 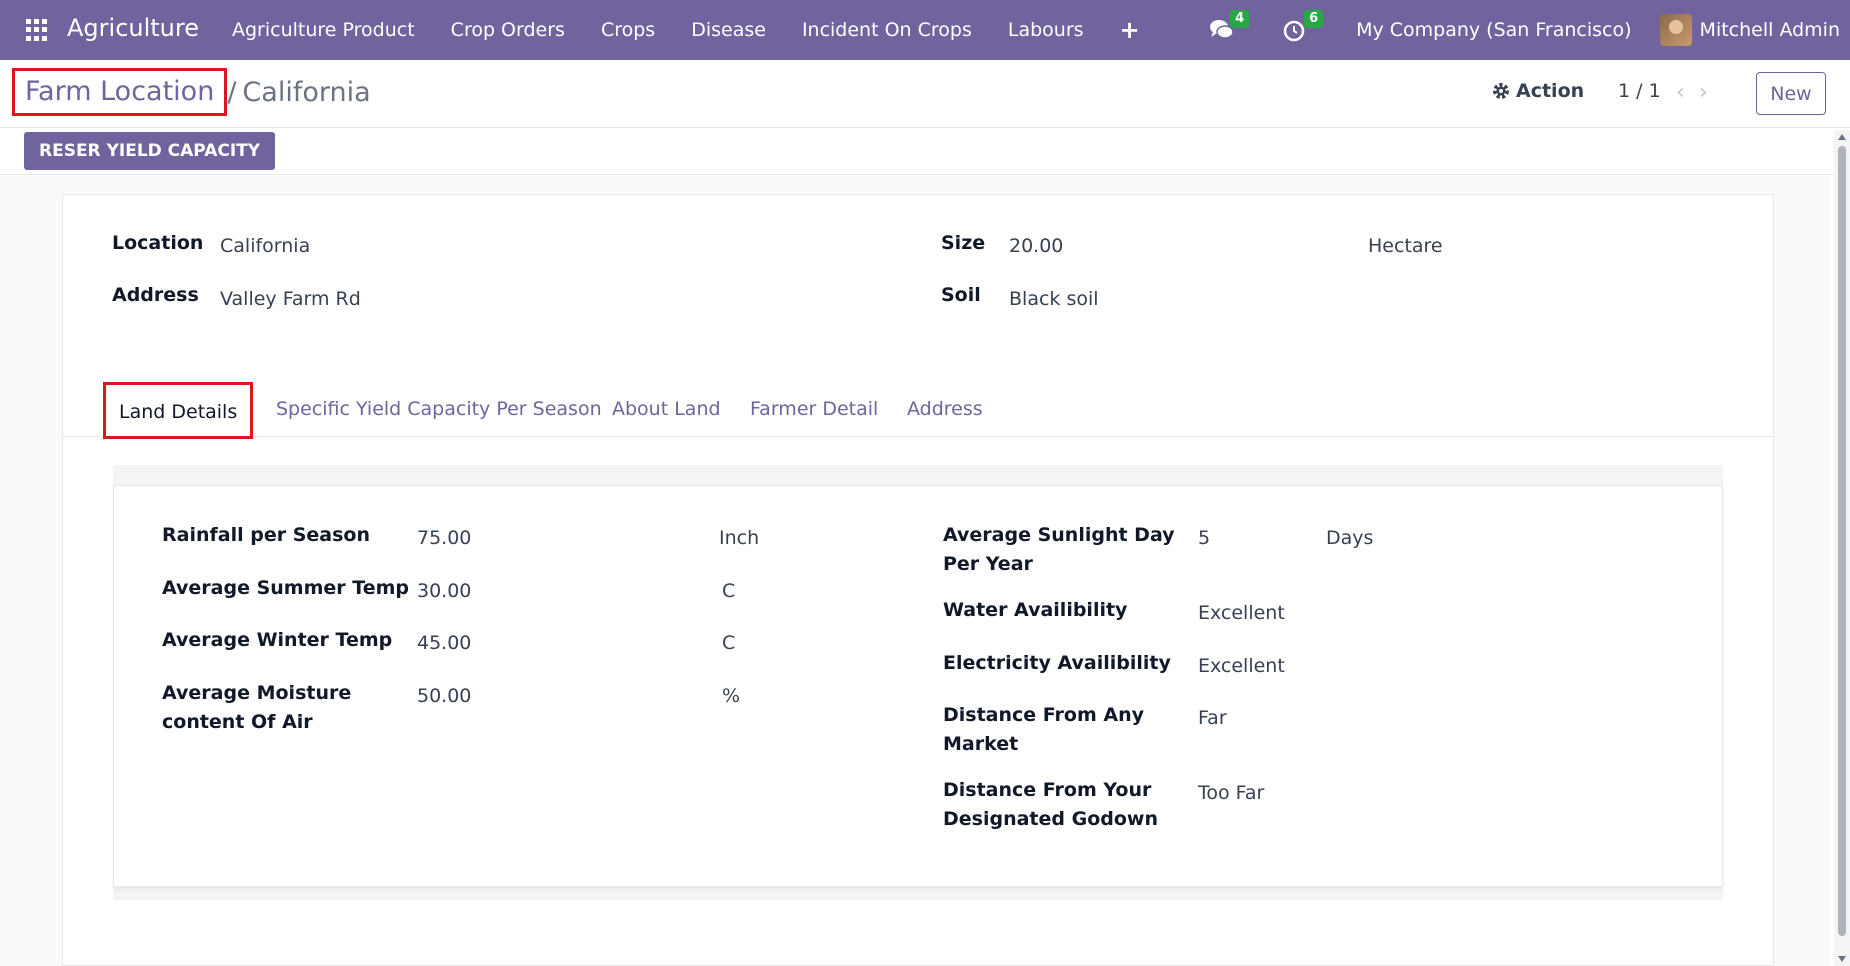 What do you see at coordinates (1842, 959) in the screenshot?
I see `scroll-down-icon` at bounding box center [1842, 959].